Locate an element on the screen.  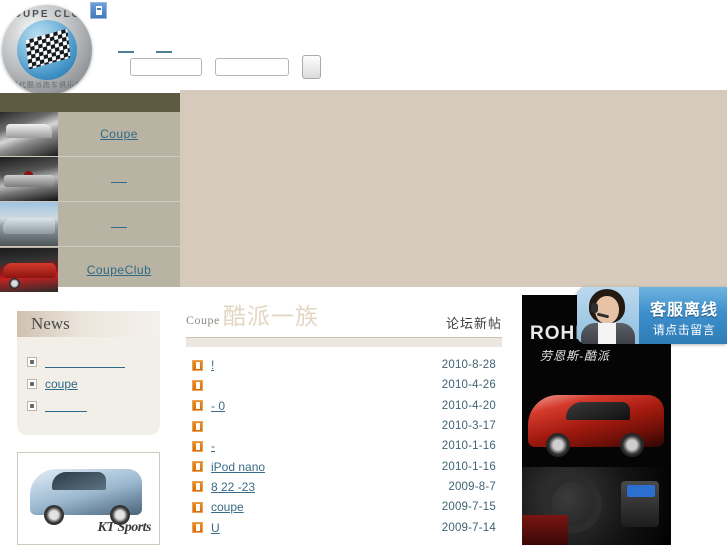
dashboard-screen is located at coordinates (641, 491).